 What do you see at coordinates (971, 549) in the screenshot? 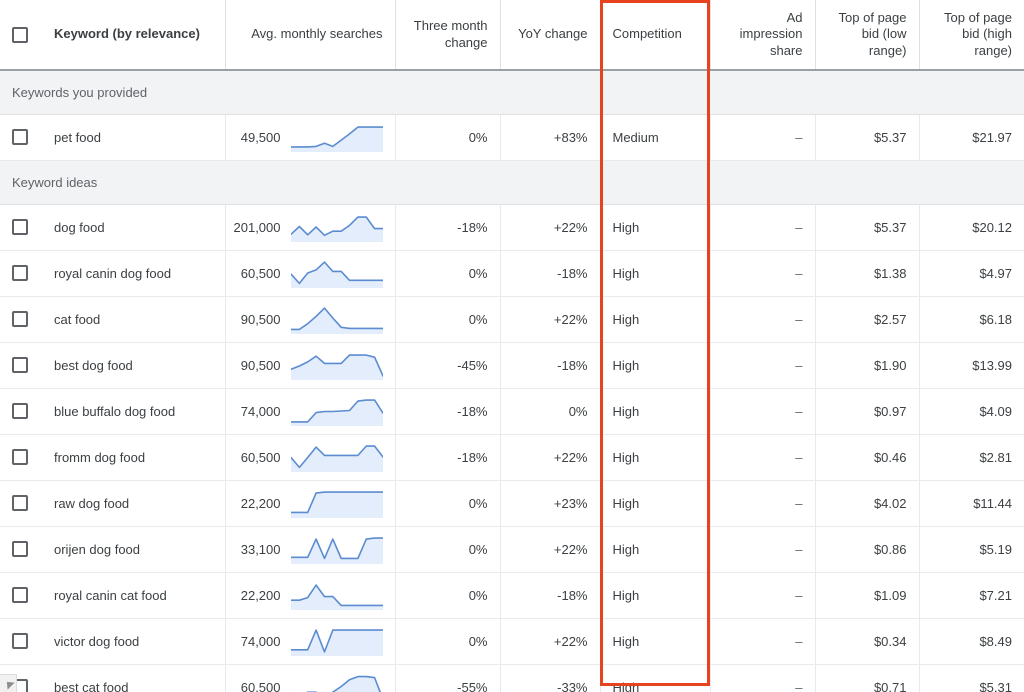
I see `cell-top-of-page-bid-high: $5.19` at bounding box center [971, 549].